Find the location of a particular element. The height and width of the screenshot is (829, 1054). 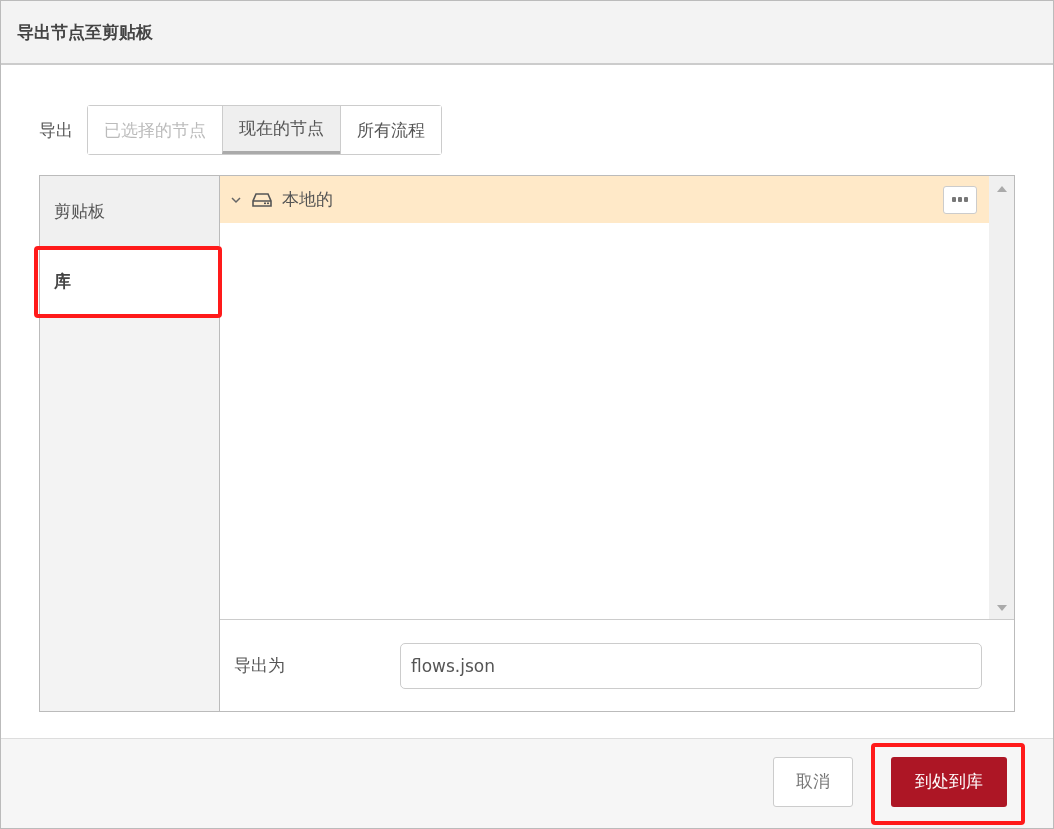

more-button is located at coordinates (960, 199).